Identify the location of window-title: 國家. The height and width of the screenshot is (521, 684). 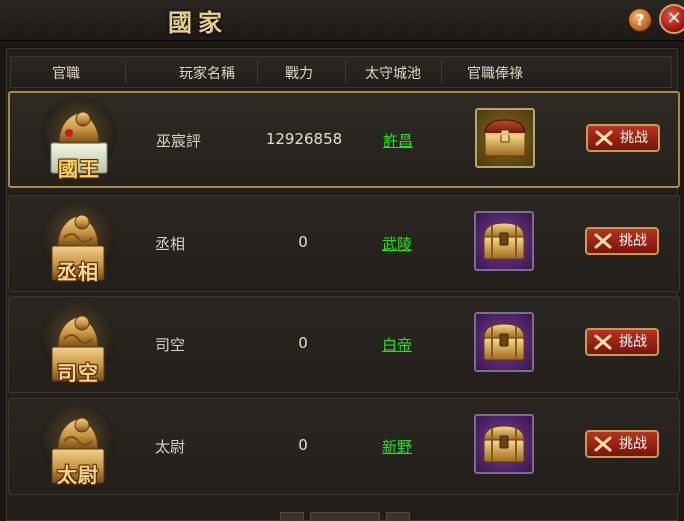
(198, 22).